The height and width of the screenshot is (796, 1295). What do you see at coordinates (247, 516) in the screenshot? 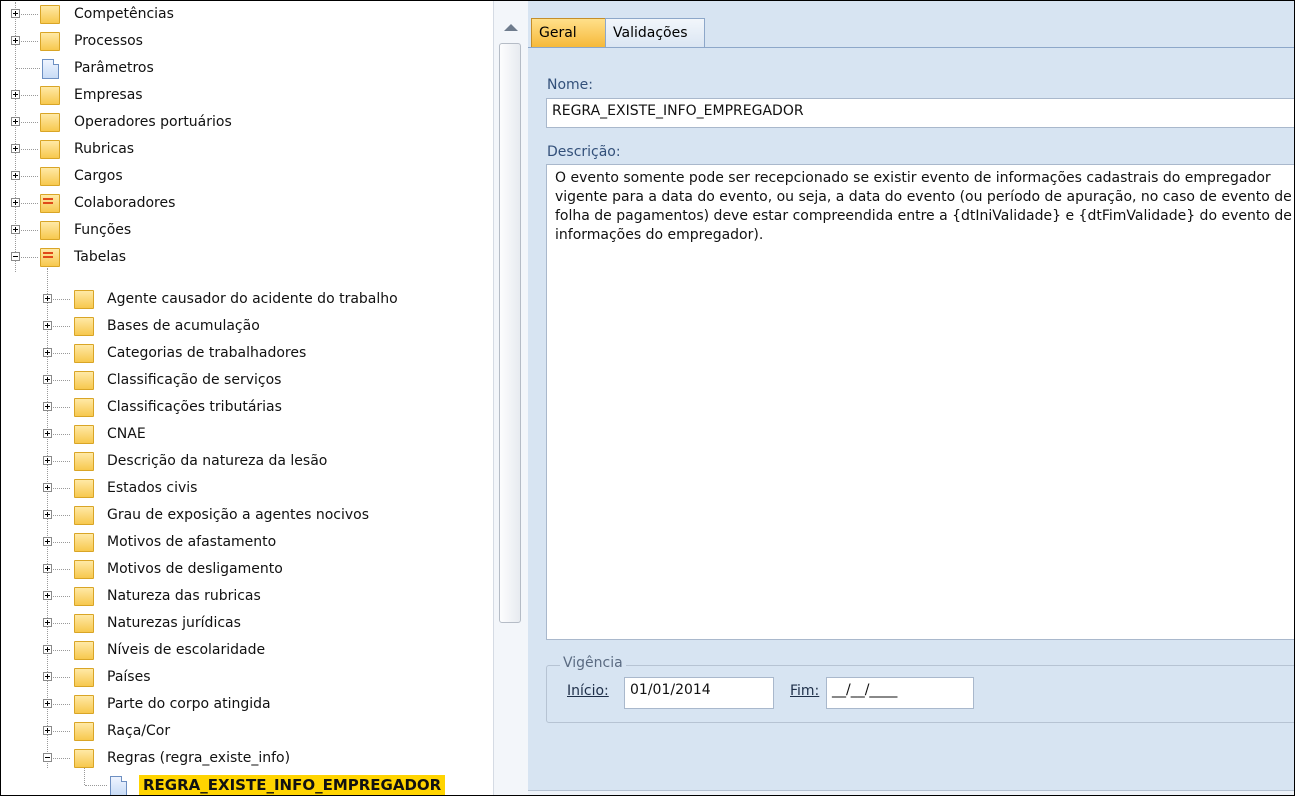
I see `tree-item-grau-exposicao: Grau de exposição a agentes nocivos` at bounding box center [247, 516].